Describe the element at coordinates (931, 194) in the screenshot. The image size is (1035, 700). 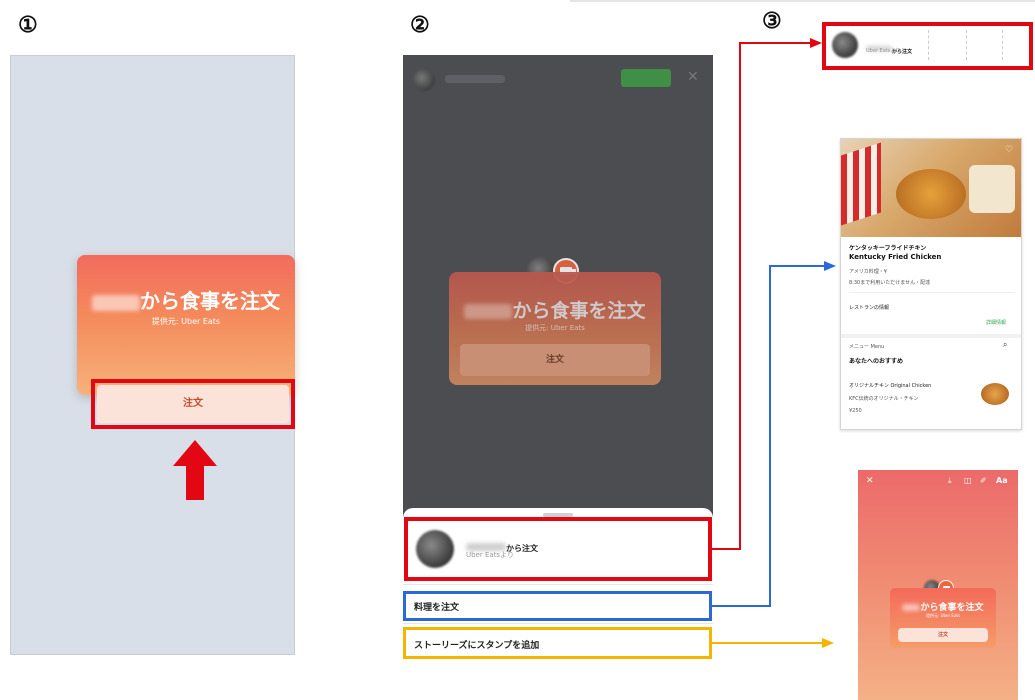
I see `fried-chicken` at that location.